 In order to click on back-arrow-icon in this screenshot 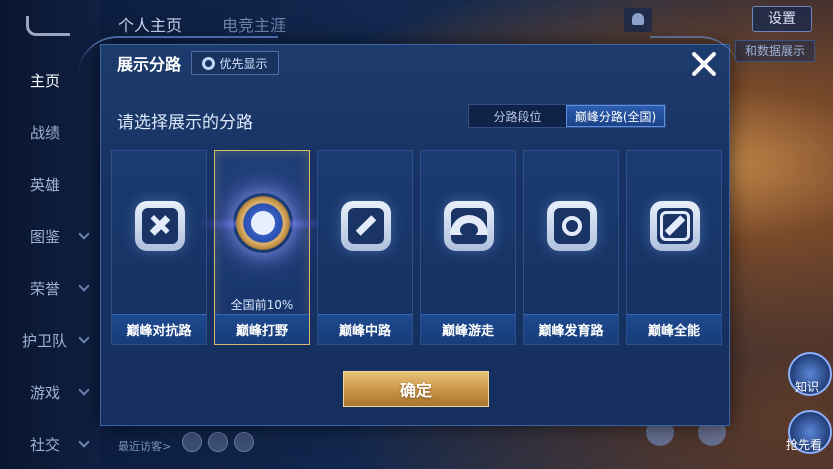, I will do `click(48, 26)`.